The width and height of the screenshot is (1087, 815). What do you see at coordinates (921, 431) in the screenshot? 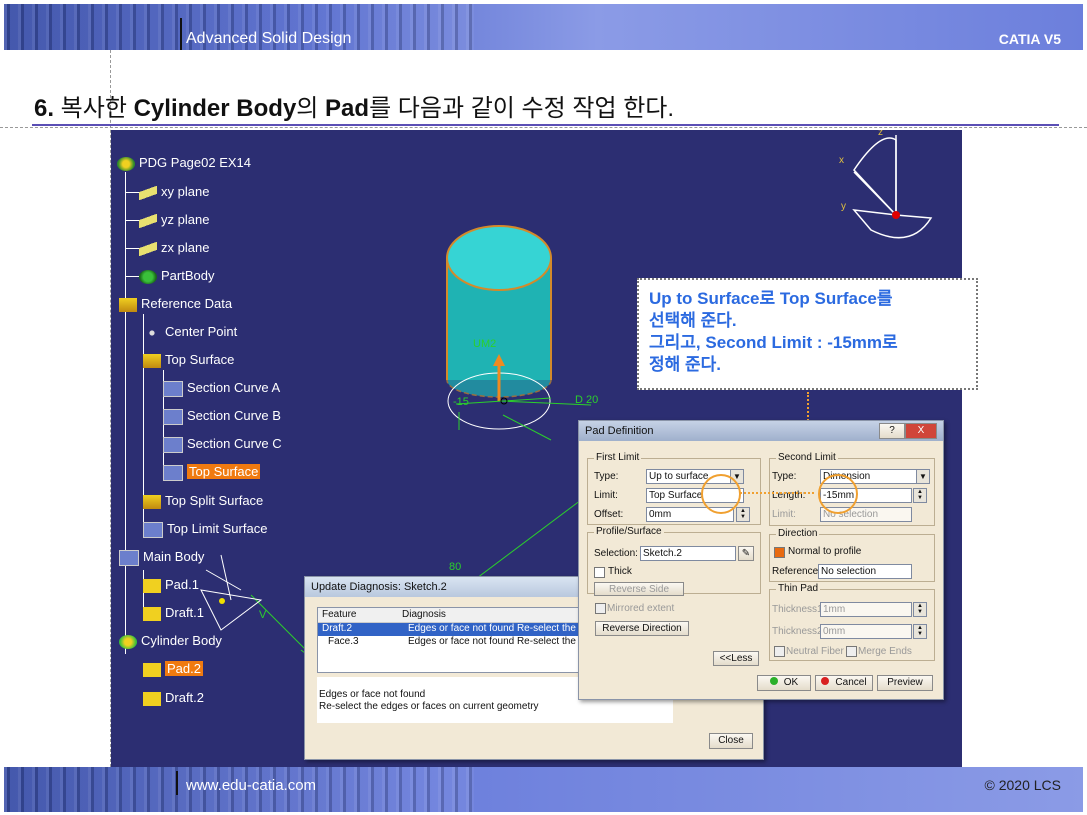
I see `close-icon: X` at bounding box center [921, 431].